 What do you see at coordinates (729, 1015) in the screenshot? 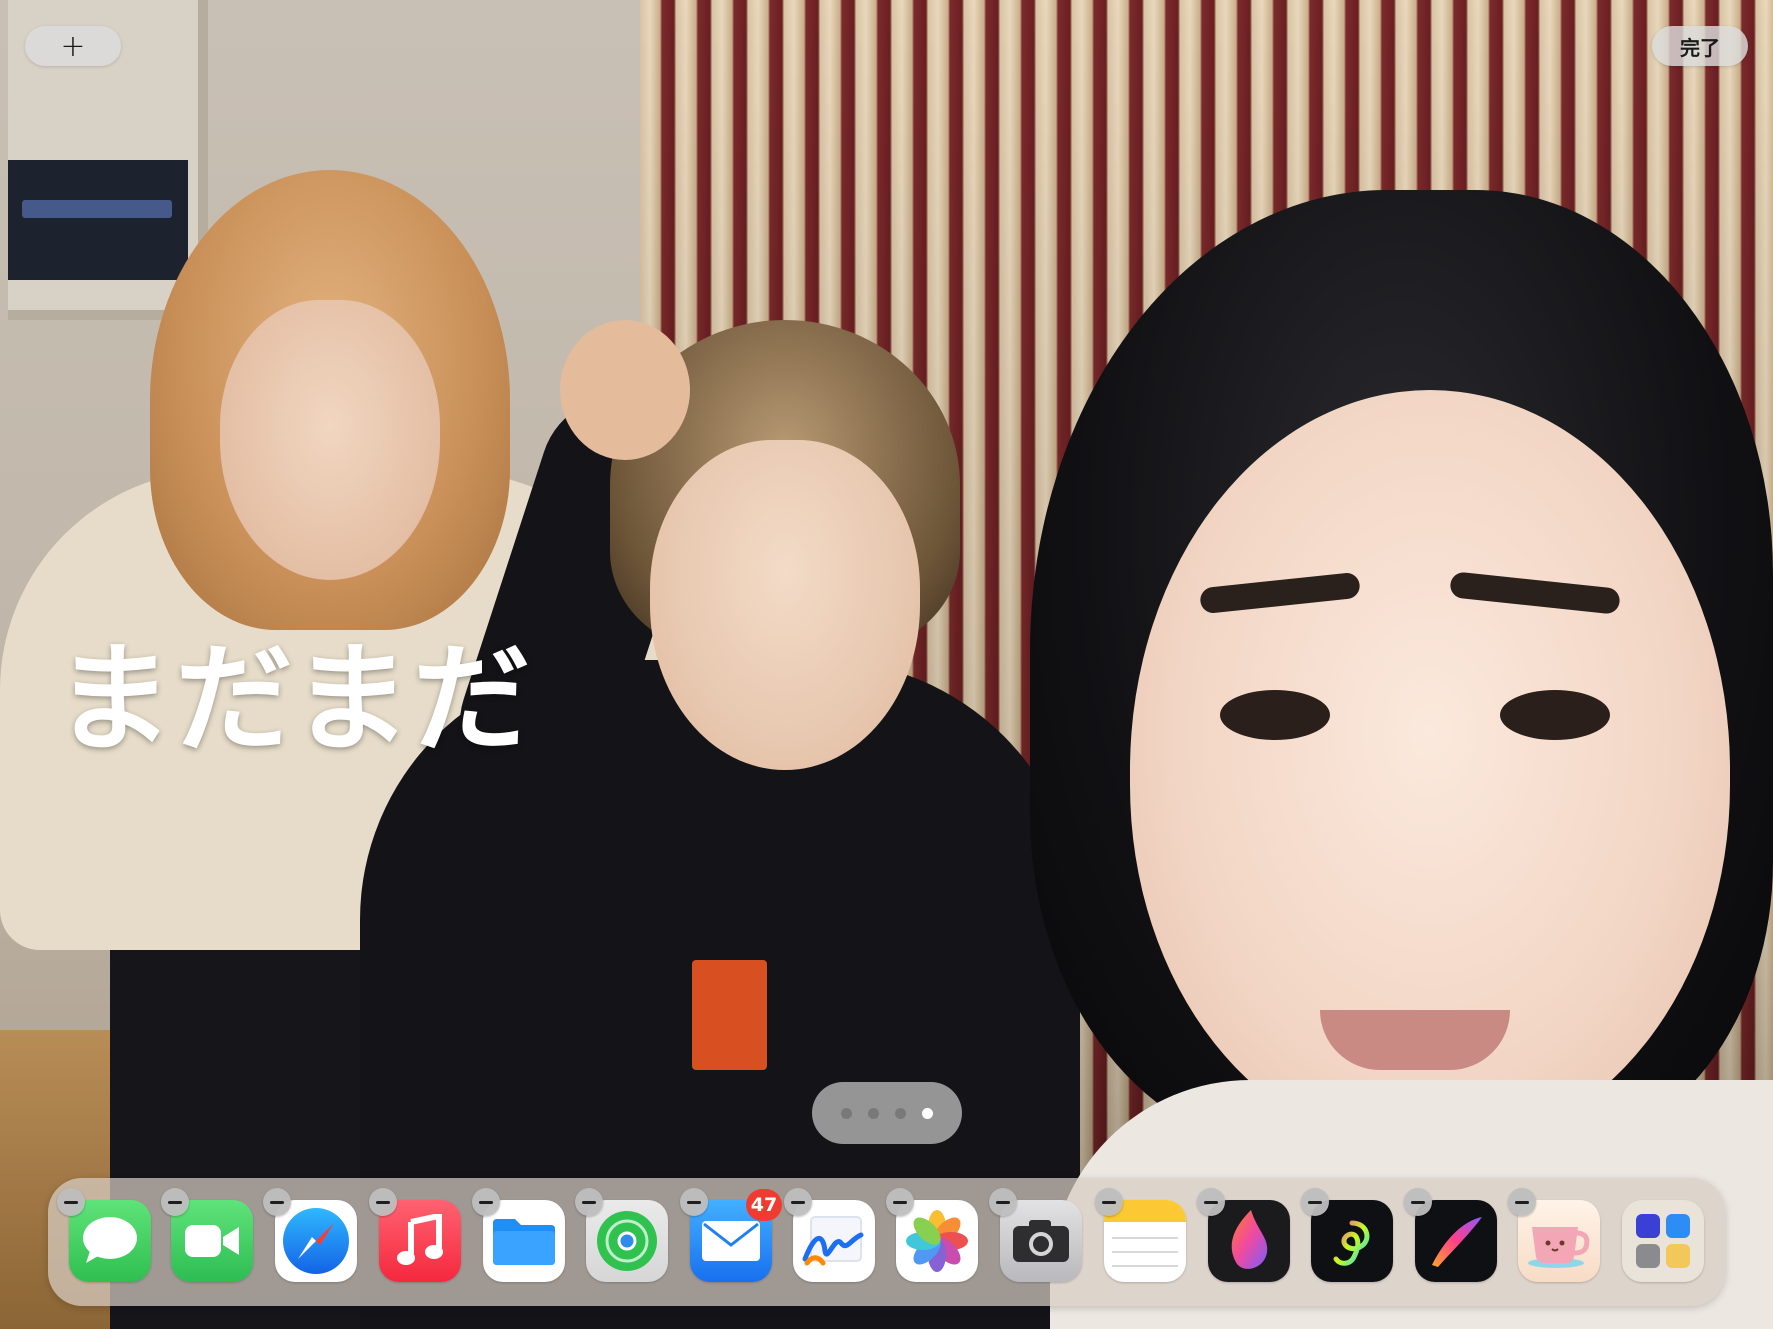
I see `wallpaper-hoodie-logo` at bounding box center [729, 1015].